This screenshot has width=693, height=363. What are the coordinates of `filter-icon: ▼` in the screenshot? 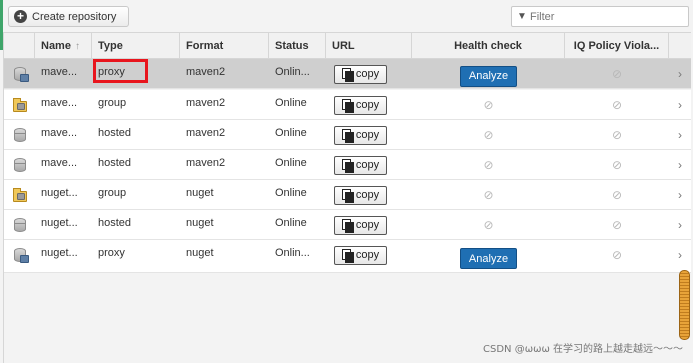 It's located at (522, 16).